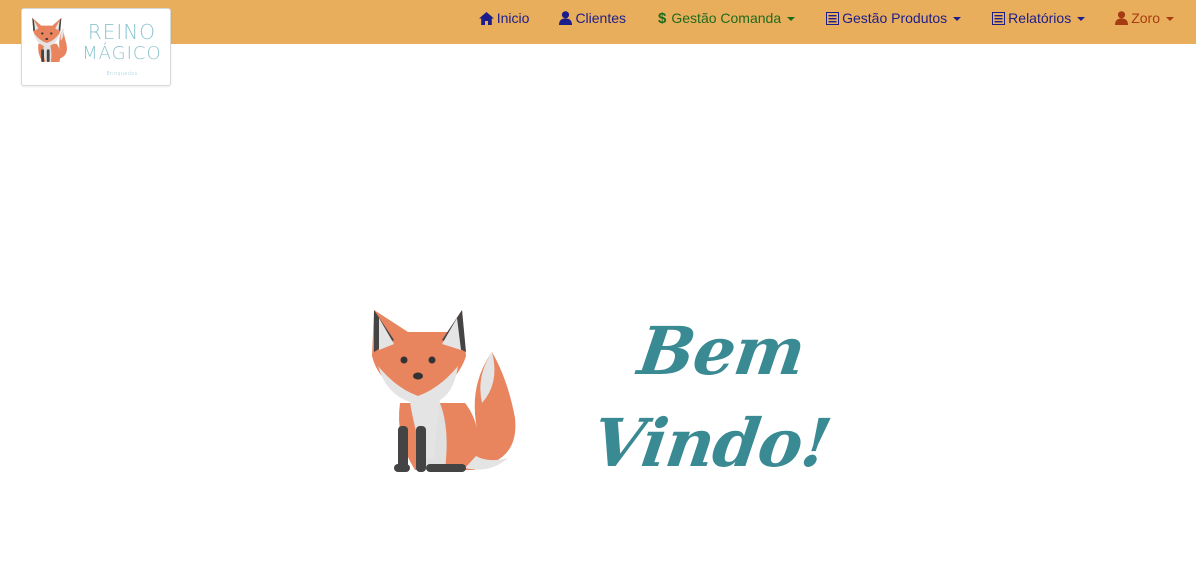 Image resolution: width=1196 pixels, height=576 pixels. I want to click on nav-item-gestao-produtos: Gestão Produtos, so click(894, 18).